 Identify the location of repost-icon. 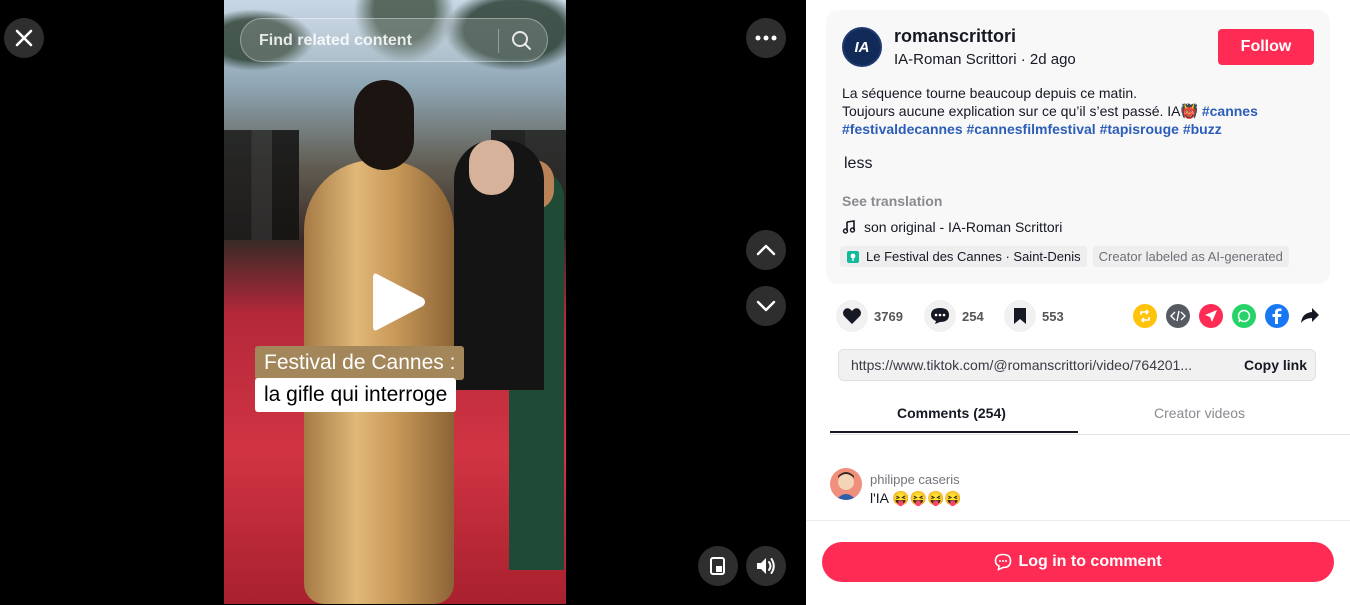
(1145, 316).